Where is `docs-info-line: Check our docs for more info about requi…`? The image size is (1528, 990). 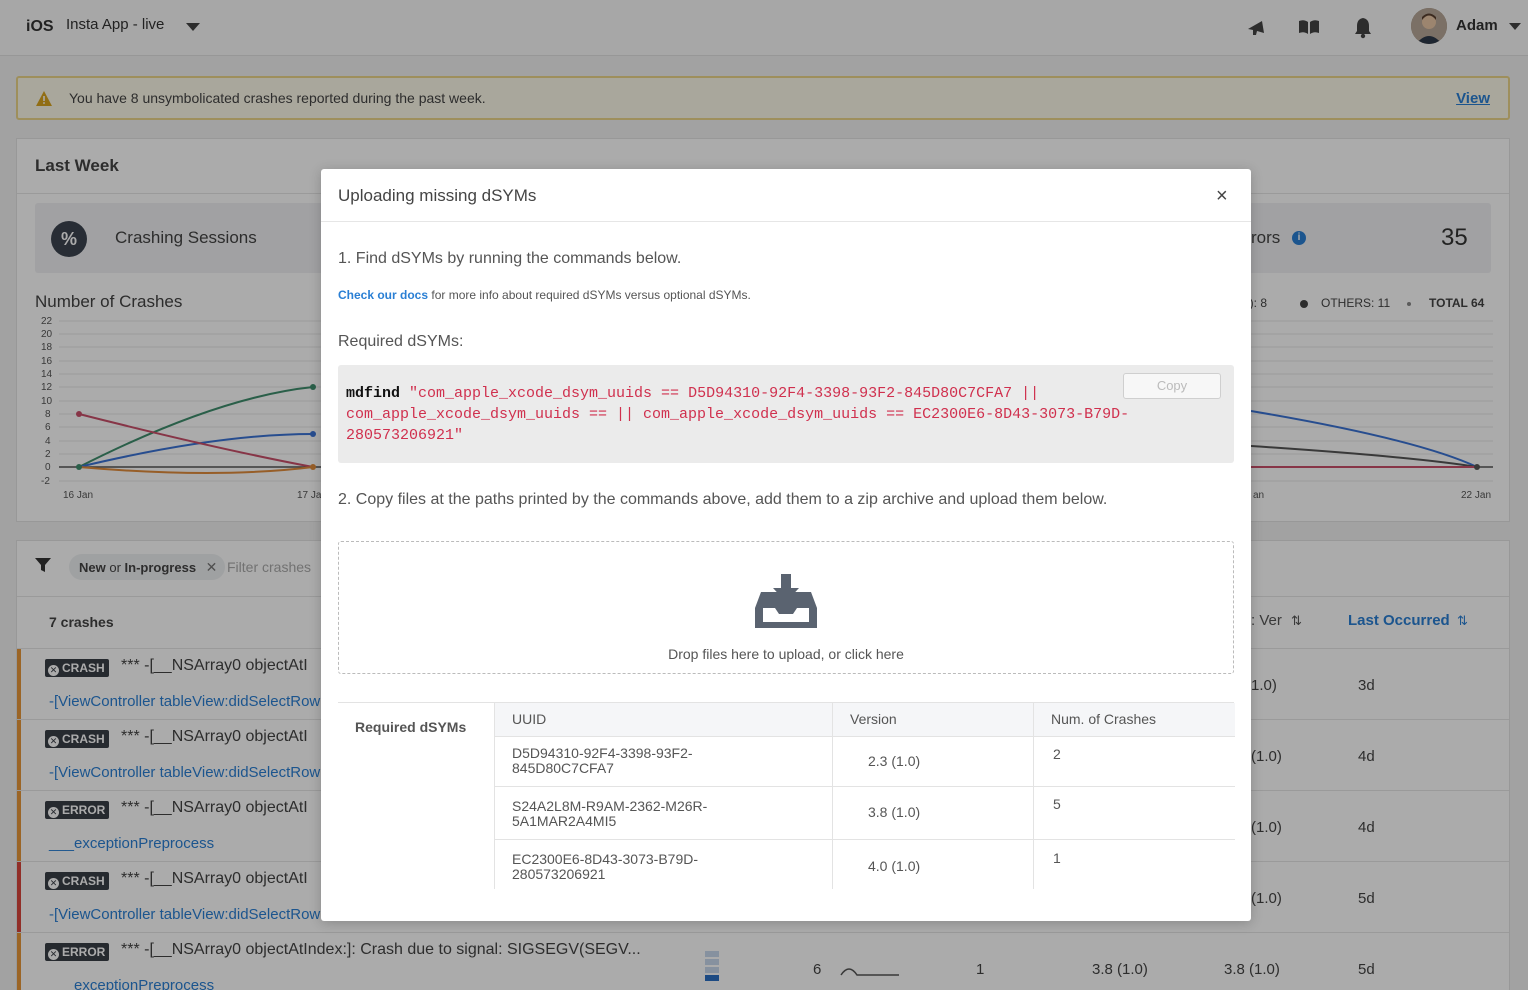 docs-info-line: Check our docs for more info about requi… is located at coordinates (544, 295).